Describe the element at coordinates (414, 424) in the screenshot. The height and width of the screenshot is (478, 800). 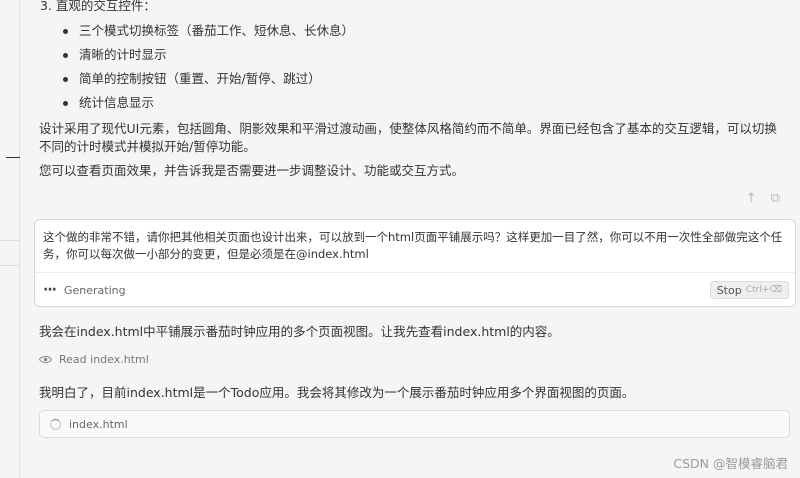
I see `file-edit-card: index.html` at that location.